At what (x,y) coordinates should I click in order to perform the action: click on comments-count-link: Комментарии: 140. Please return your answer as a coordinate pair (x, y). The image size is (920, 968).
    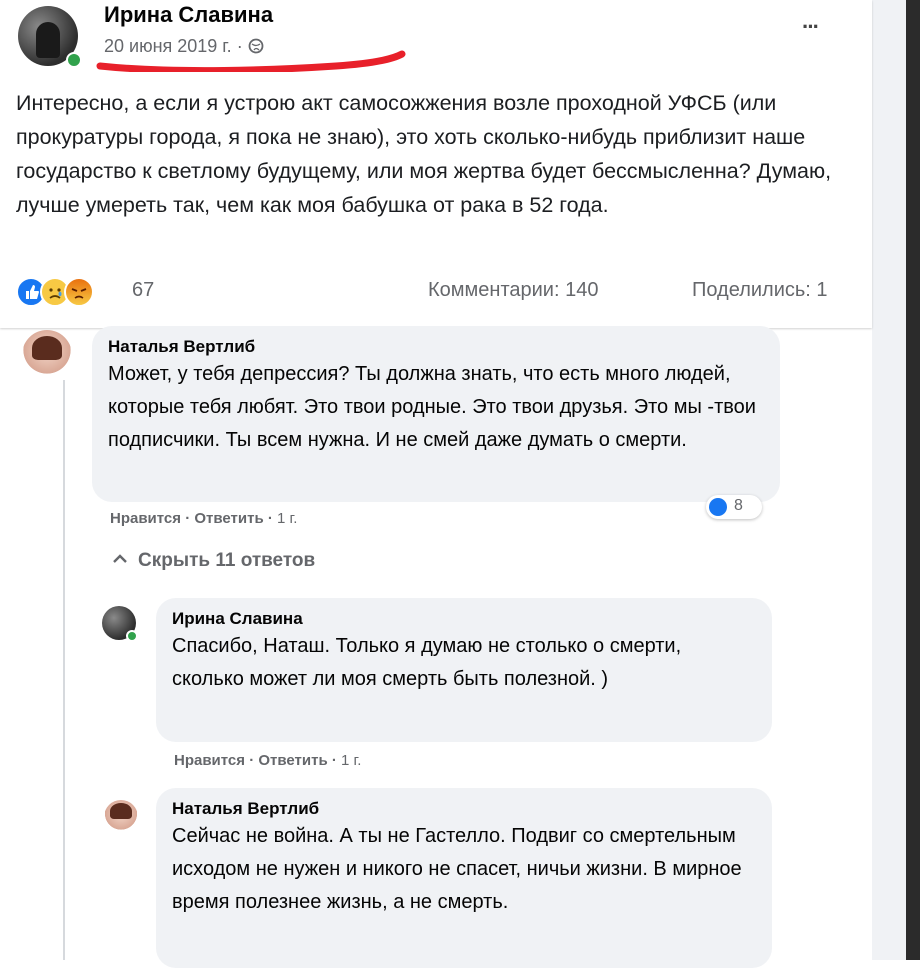
    Looking at the image, I should click on (513, 290).